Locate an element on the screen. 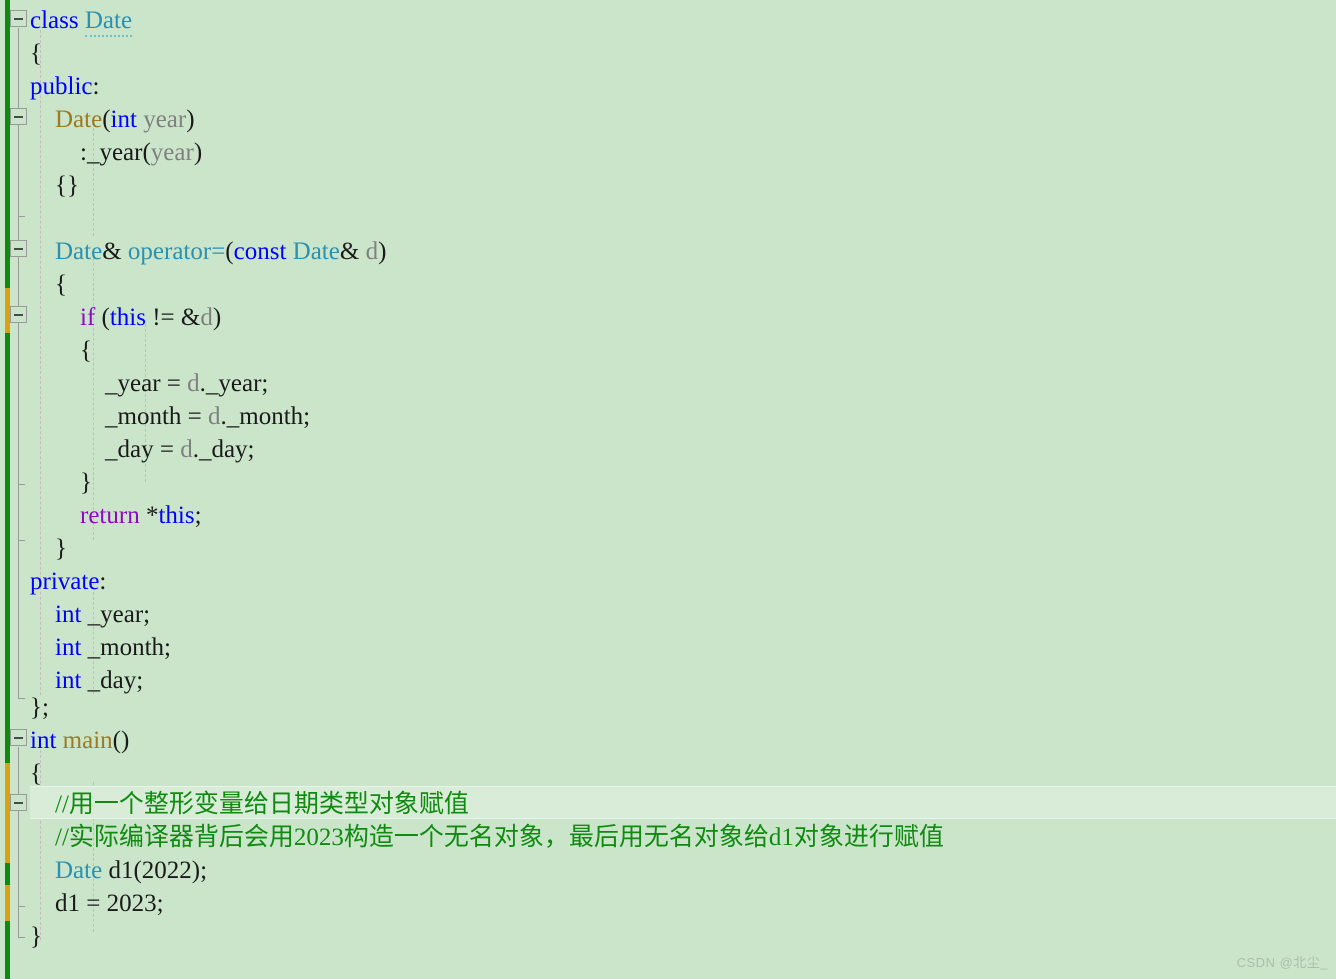  code-line: return *this; is located at coordinates (116, 515).